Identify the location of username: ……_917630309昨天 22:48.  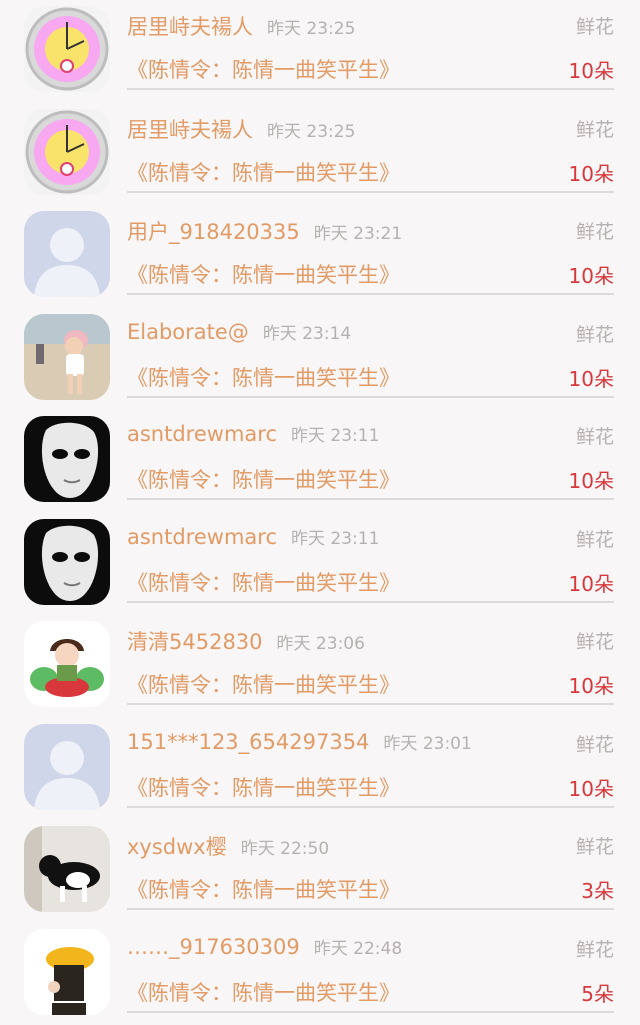
(264, 946).